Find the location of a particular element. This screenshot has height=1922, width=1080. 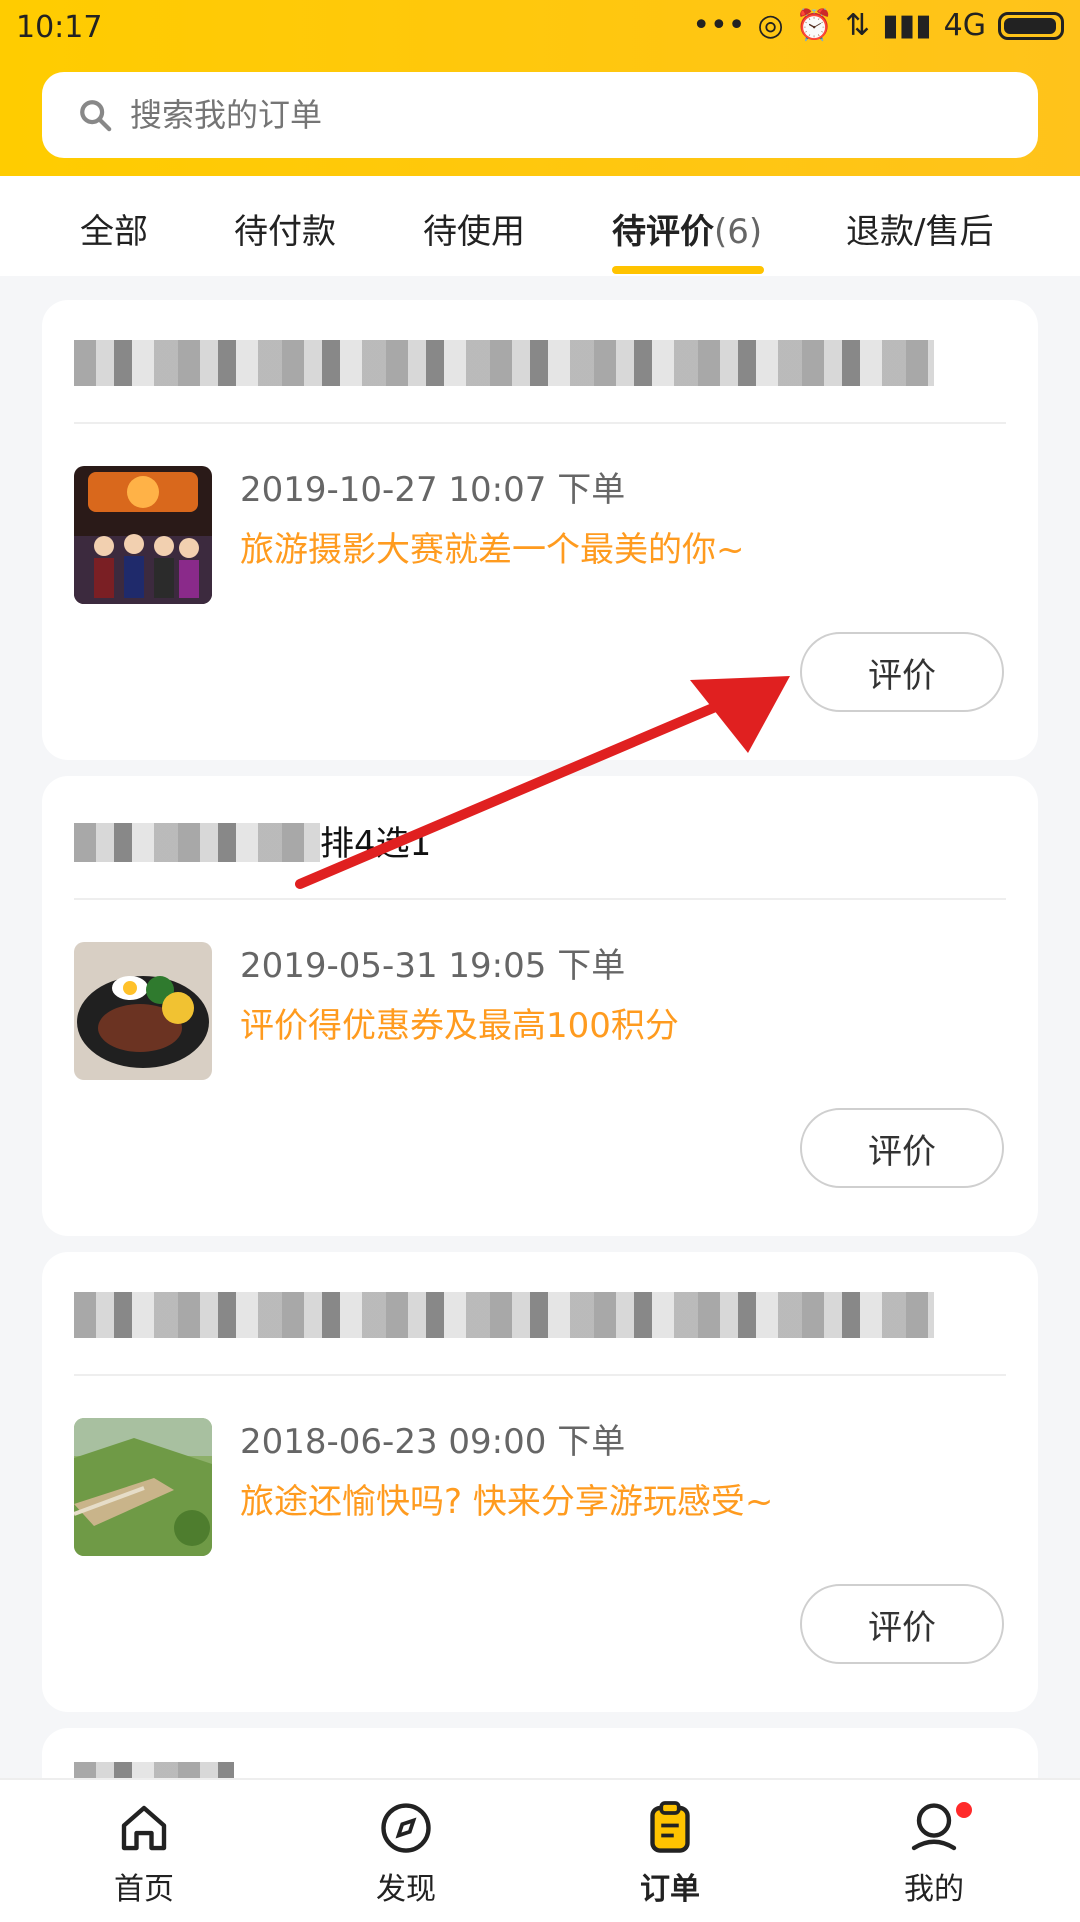

tab-all: 全部 is located at coordinates (114, 228).